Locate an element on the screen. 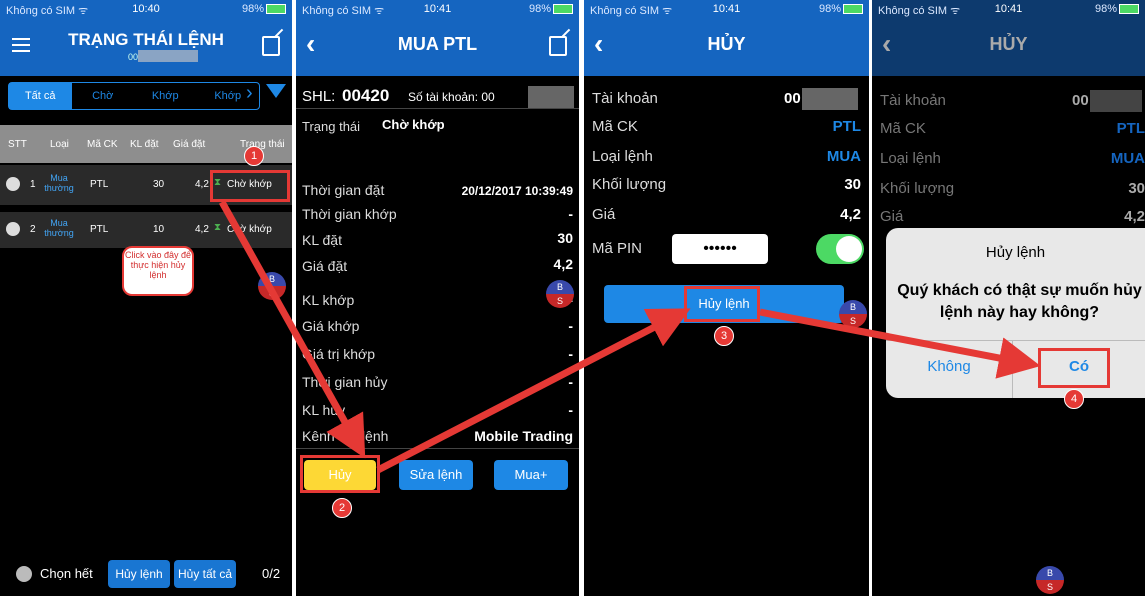  footer-bar: Chọn hết Hủy lệnh Hủy tất cả 0/2 is located at coordinates (146, 575).